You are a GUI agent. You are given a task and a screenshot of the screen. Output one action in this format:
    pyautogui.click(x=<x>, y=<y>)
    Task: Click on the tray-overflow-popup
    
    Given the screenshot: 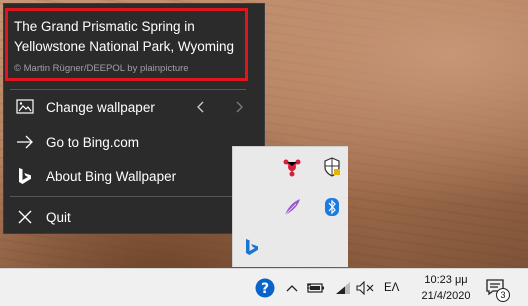 What is the action you would take?
    pyautogui.click(x=290, y=206)
    